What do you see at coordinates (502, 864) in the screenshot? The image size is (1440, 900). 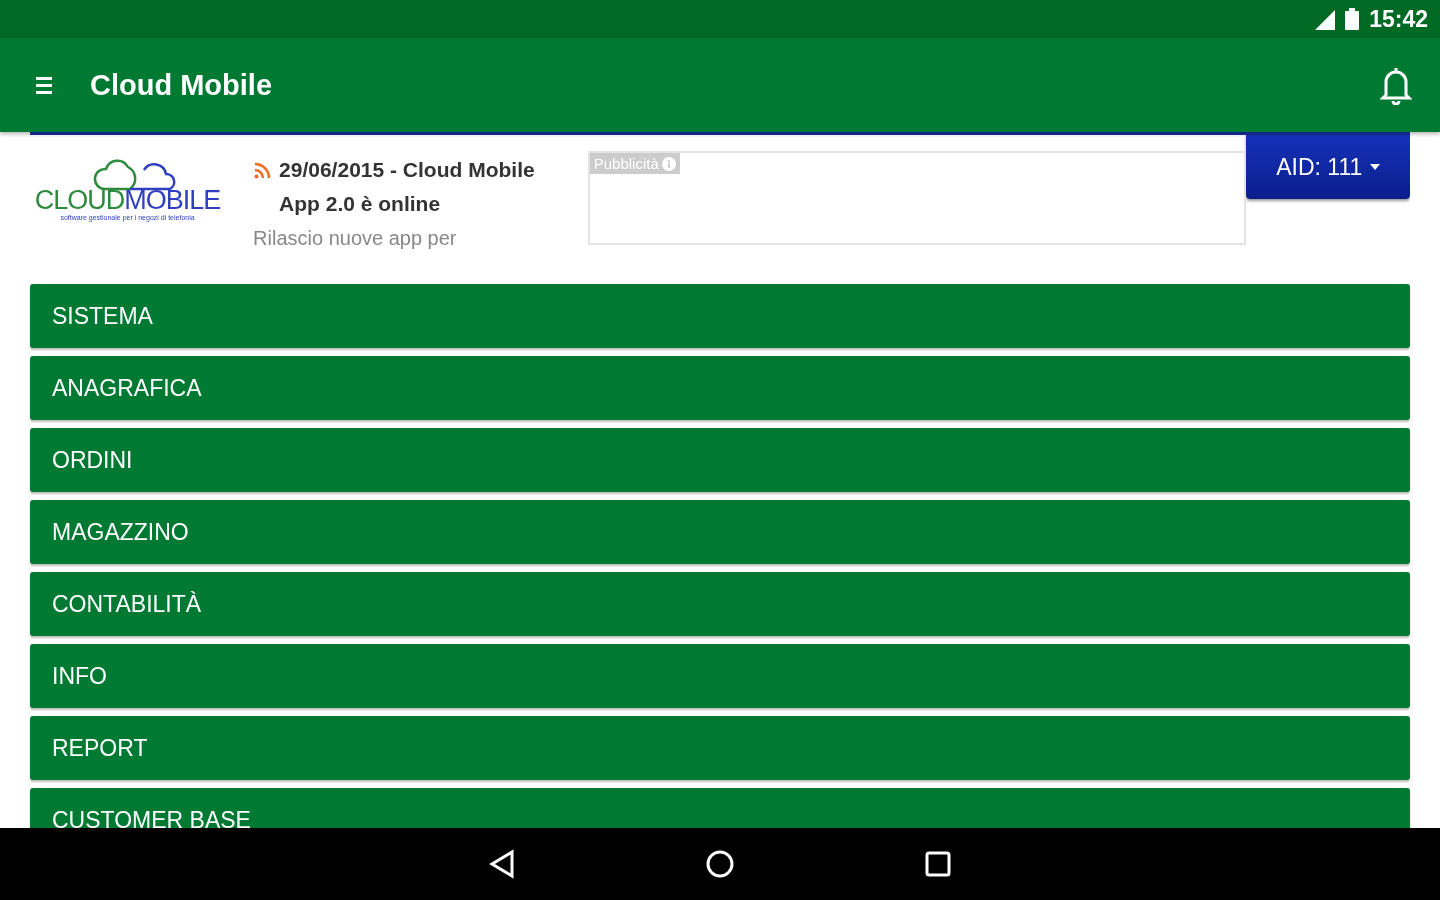 I see `back-icon` at bounding box center [502, 864].